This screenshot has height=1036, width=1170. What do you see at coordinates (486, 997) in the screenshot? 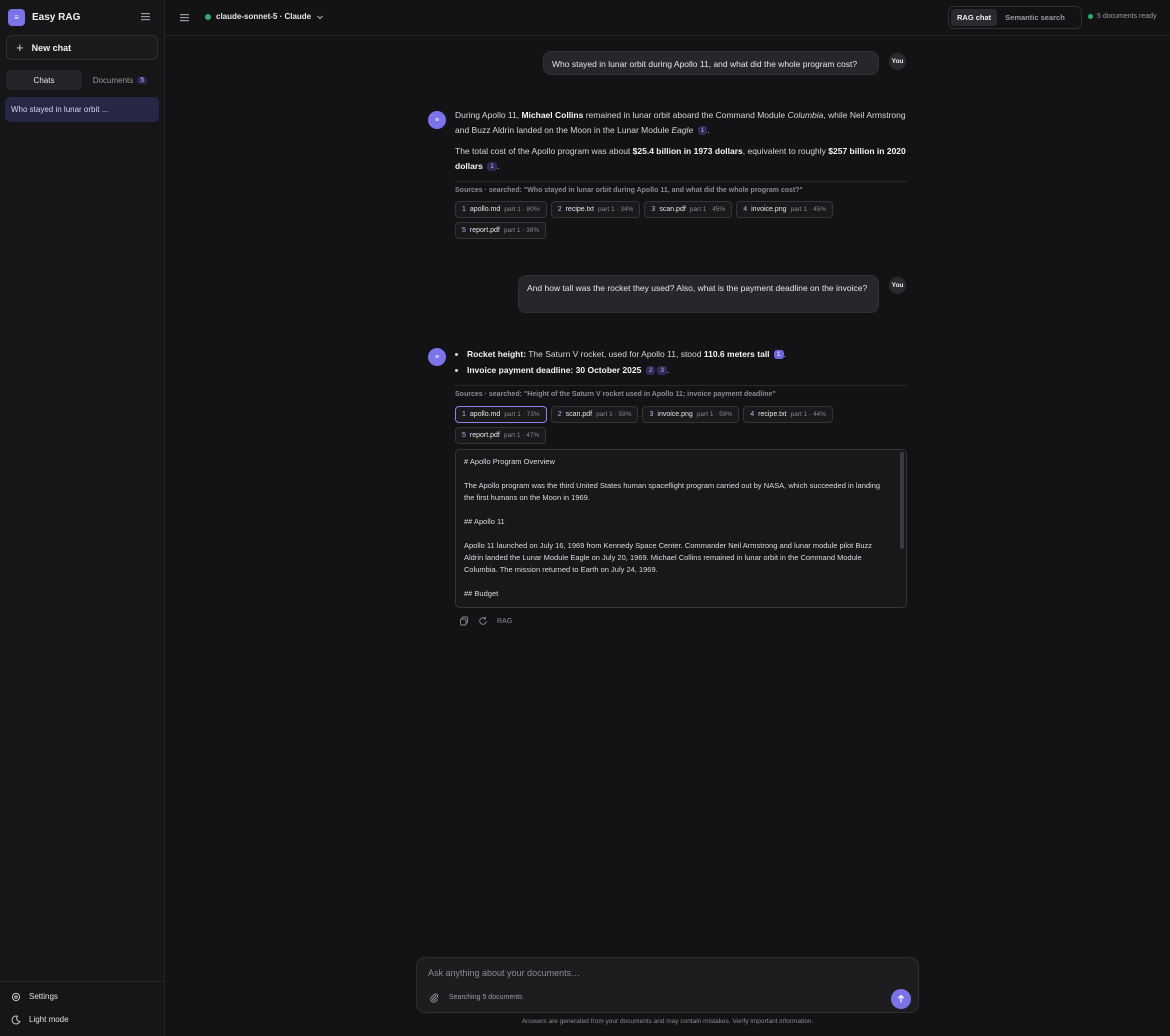
I see `search-status: Searching 5 documents` at bounding box center [486, 997].